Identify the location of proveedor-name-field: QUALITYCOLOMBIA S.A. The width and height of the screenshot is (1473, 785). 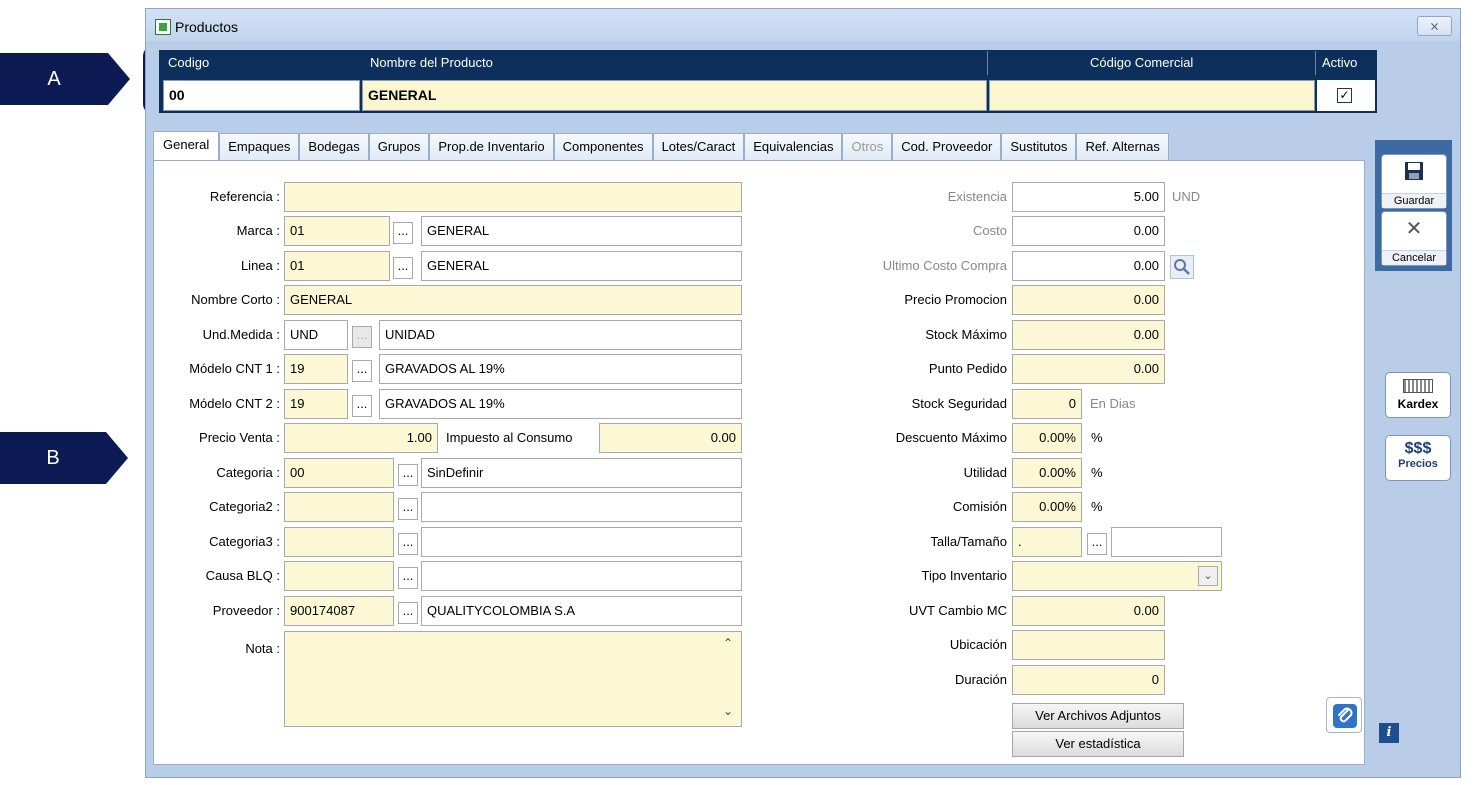
(581, 611).